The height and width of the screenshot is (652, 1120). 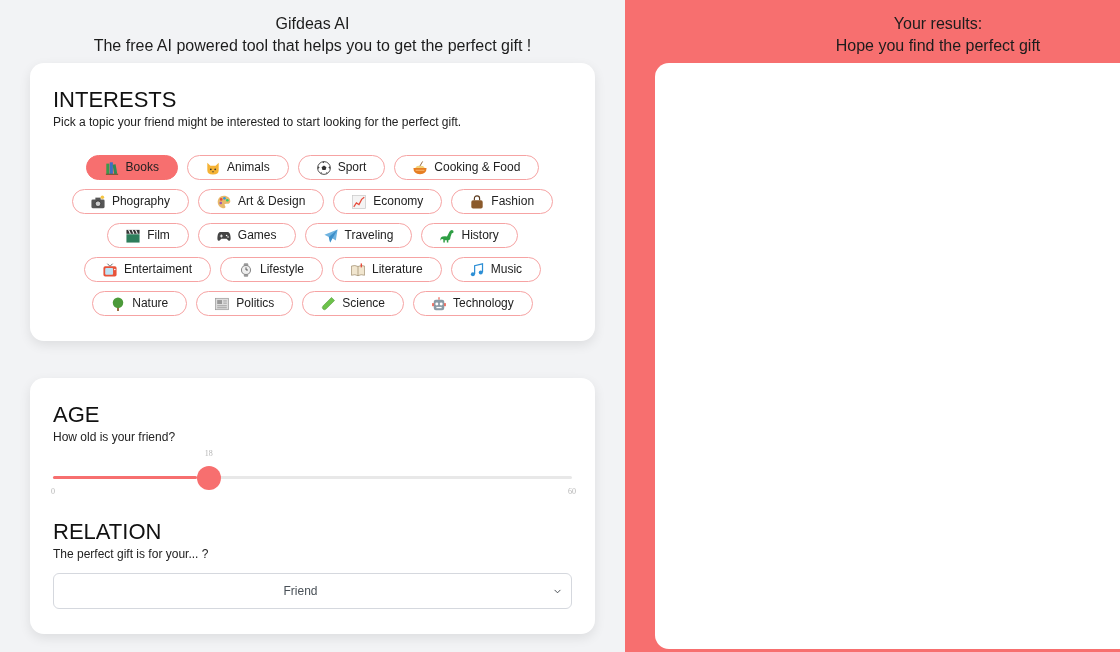 I want to click on open-book-icon, so click(x=358, y=269).